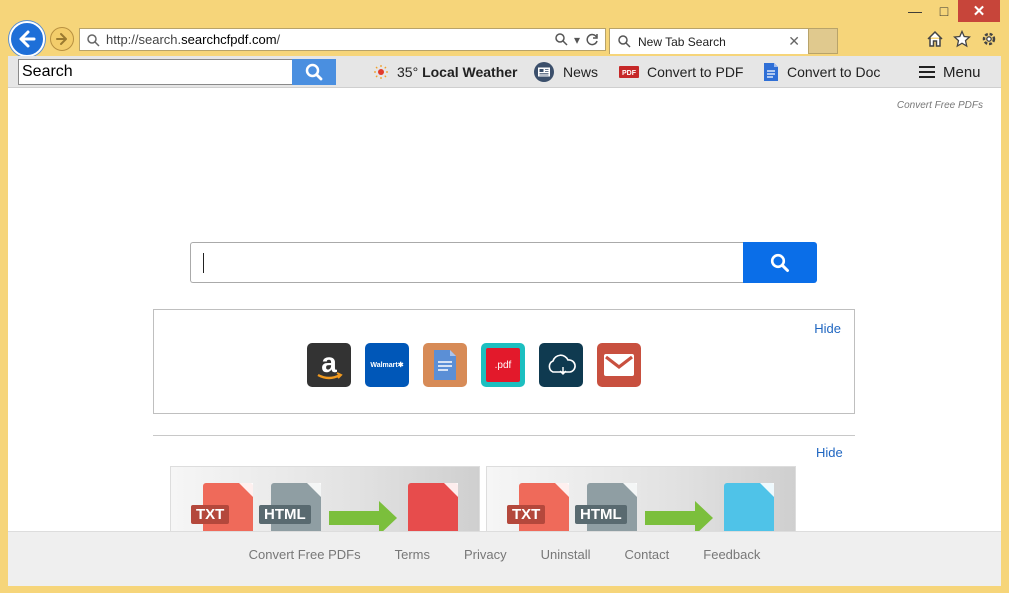 The width and height of the screenshot is (1009, 593). Describe the element at coordinates (381, 72) in the screenshot. I see `sun-icon` at that location.